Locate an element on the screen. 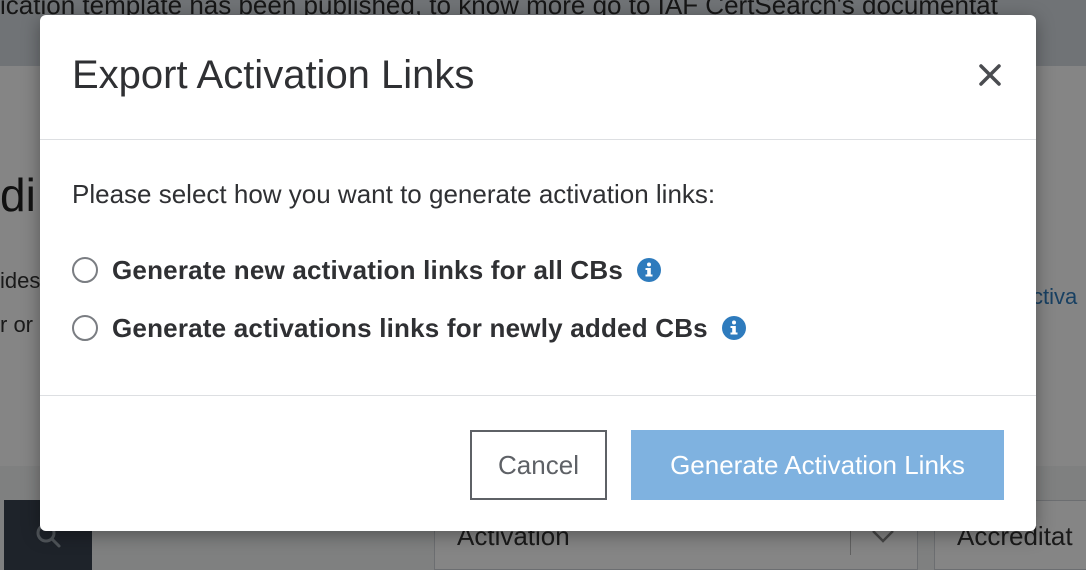  cancel-button: Cancel is located at coordinates (538, 465).